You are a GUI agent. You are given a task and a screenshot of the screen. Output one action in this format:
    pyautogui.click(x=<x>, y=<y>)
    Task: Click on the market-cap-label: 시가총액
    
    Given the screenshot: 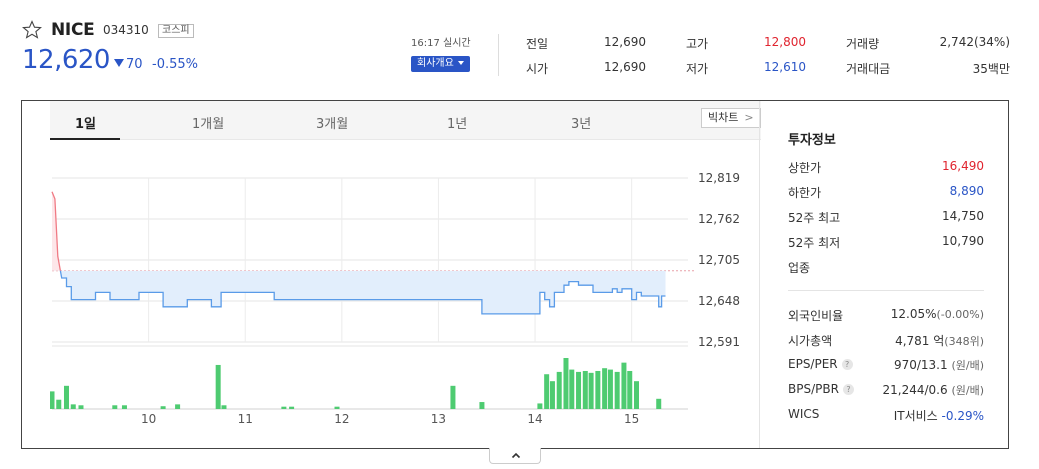 What is the action you would take?
    pyautogui.click(x=810, y=341)
    